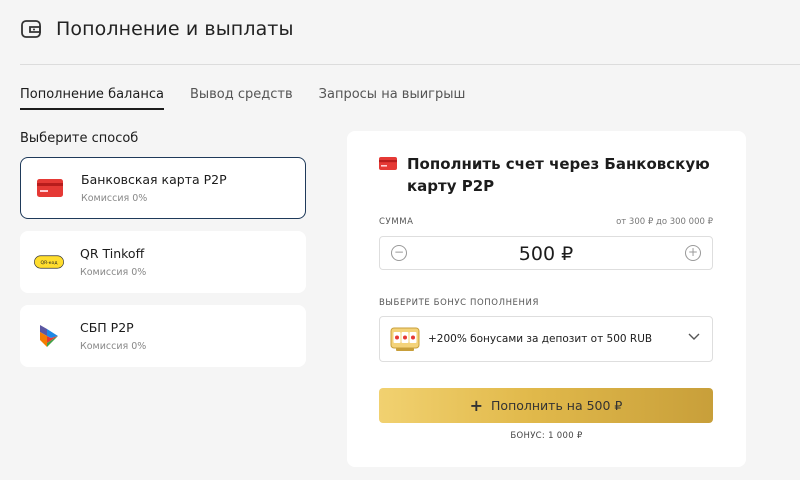 Image resolution: width=800 pixels, height=480 pixels. What do you see at coordinates (163, 336) in the screenshot?
I see `method-sbp: СБП P2P Комиссия 0%` at bounding box center [163, 336].